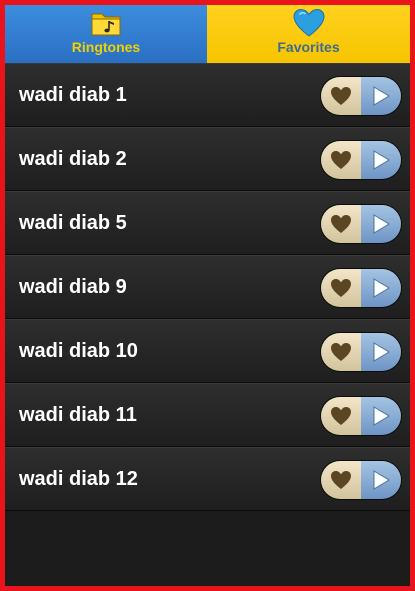  I want to click on tab-bar: Ringtones Favorites, so click(207, 34).